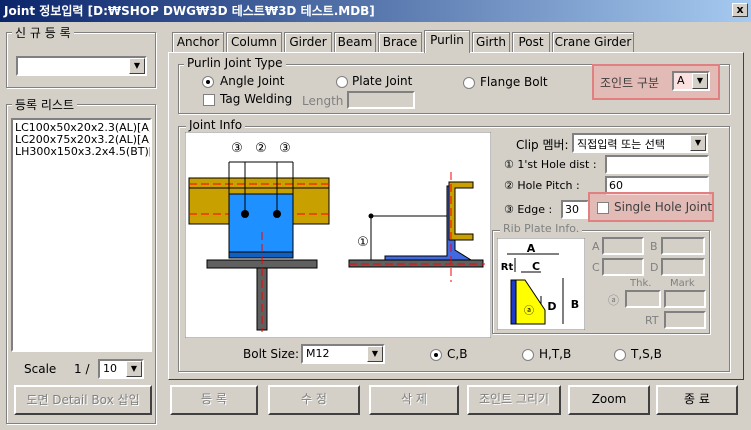 This screenshot has width=751, height=430. I want to click on rib-c-label: C, so click(596, 267).